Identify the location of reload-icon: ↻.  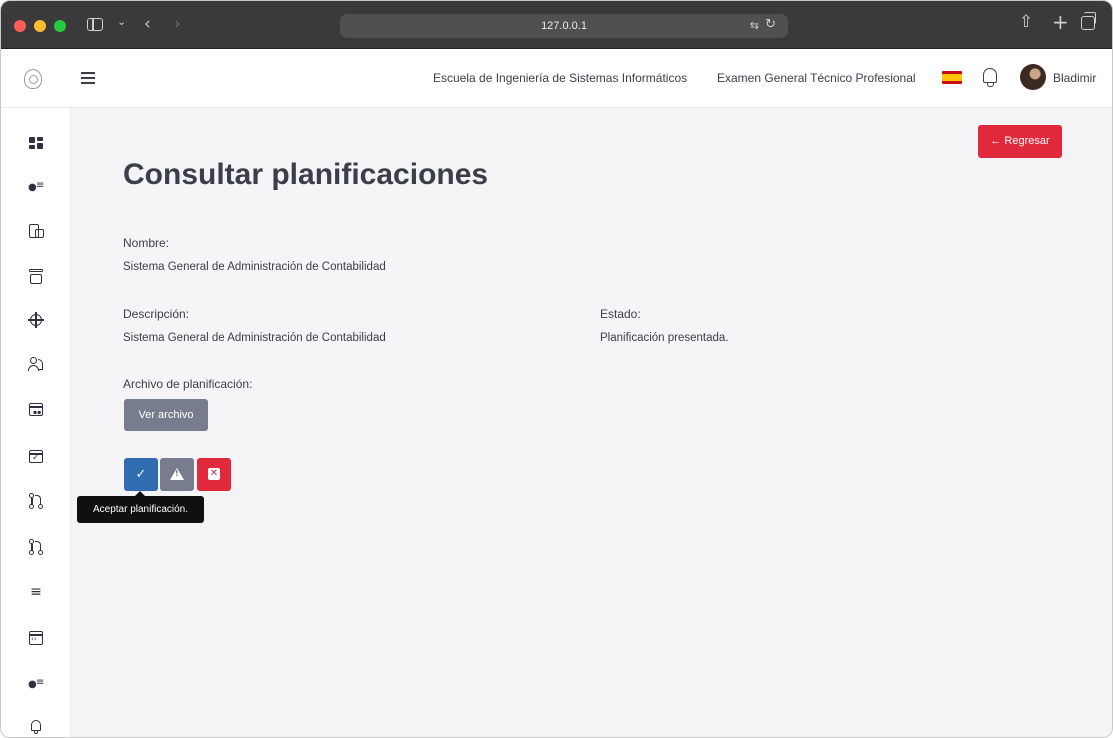
(770, 24).